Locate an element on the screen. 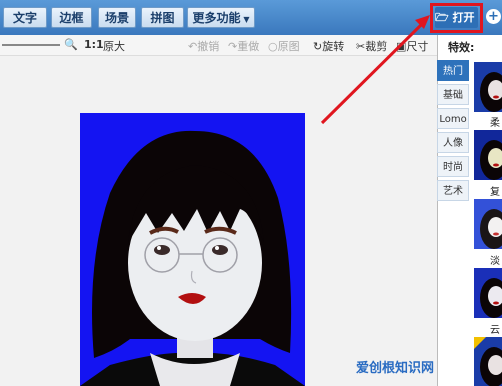  zoom-icon: 🔍 is located at coordinates (71, 44).